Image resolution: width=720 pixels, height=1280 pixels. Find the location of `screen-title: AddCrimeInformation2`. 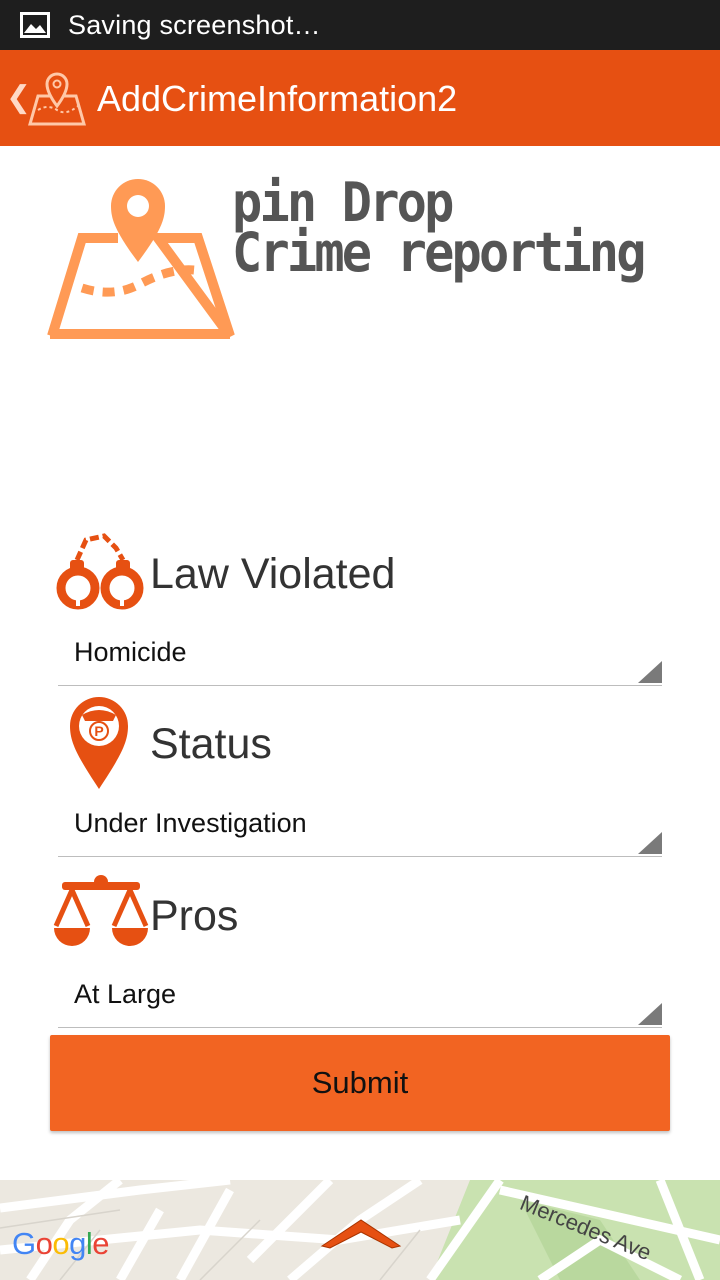

screen-title: AddCrimeInformation2 is located at coordinates (277, 98).